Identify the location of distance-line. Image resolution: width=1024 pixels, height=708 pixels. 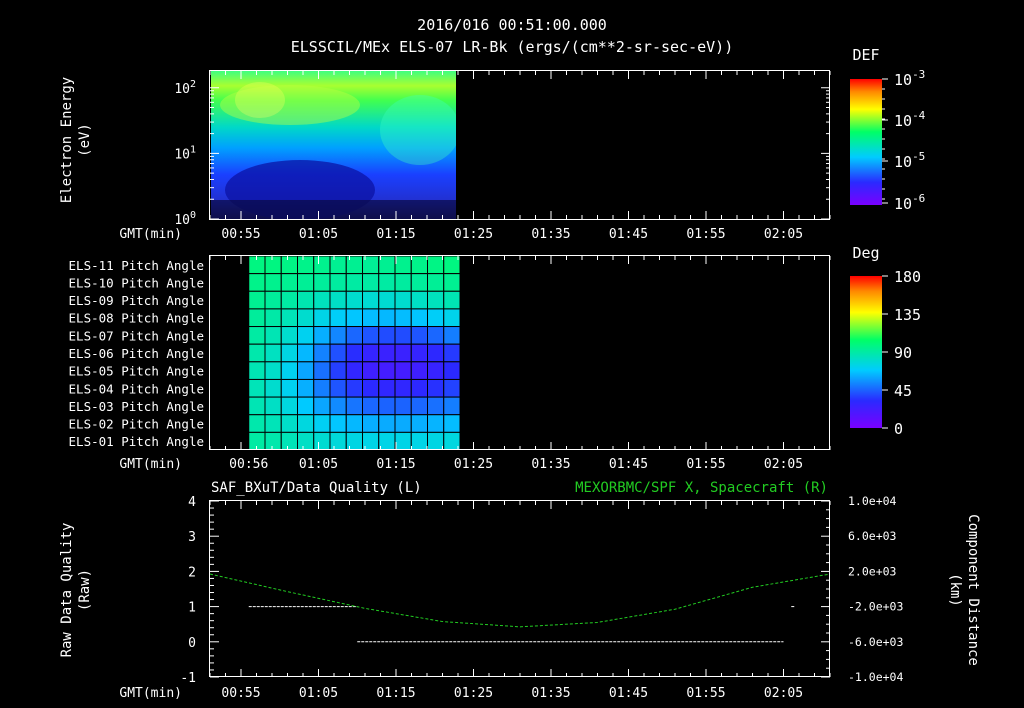
(520, 600).